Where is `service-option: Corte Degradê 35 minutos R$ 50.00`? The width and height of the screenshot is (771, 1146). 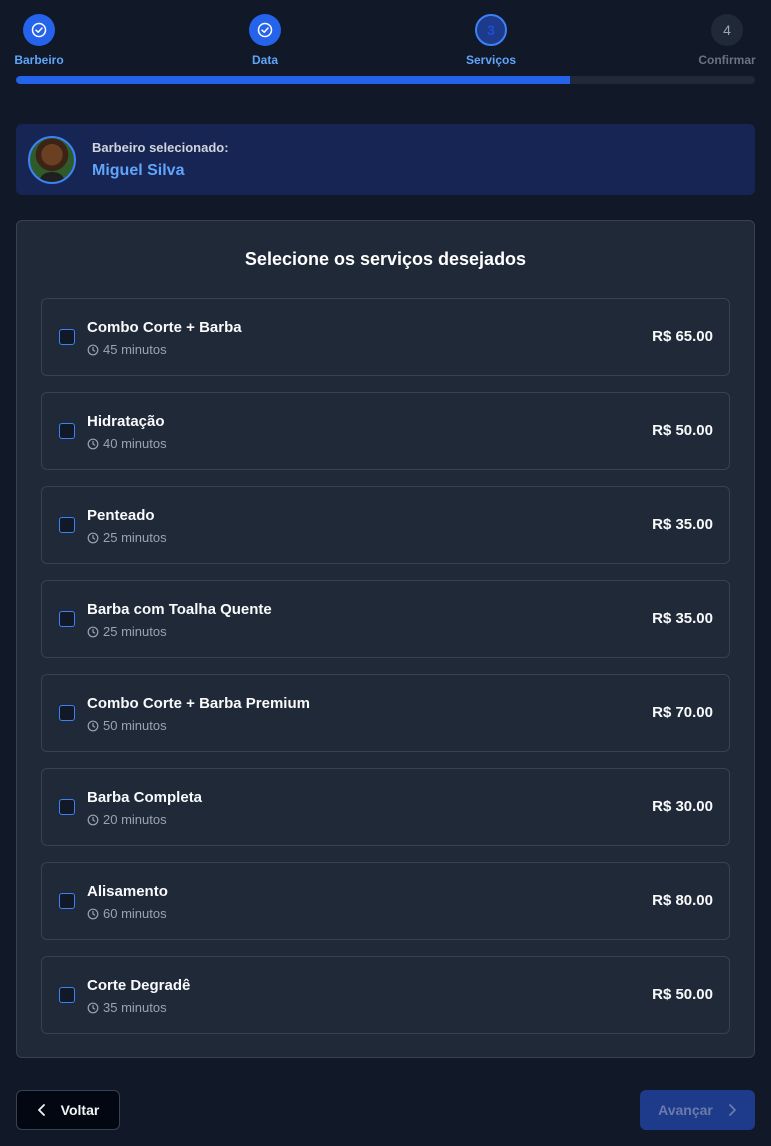
service-option: Corte Degradê 35 minutos R$ 50.00 is located at coordinates (385, 995).